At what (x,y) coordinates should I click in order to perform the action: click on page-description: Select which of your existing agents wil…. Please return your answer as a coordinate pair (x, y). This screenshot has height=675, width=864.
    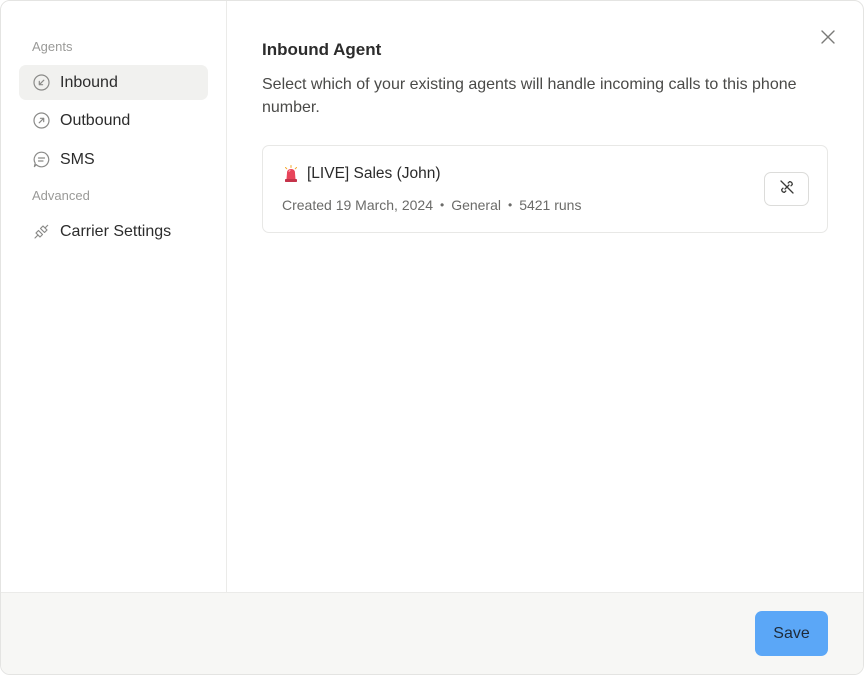
    Looking at the image, I should click on (529, 96).